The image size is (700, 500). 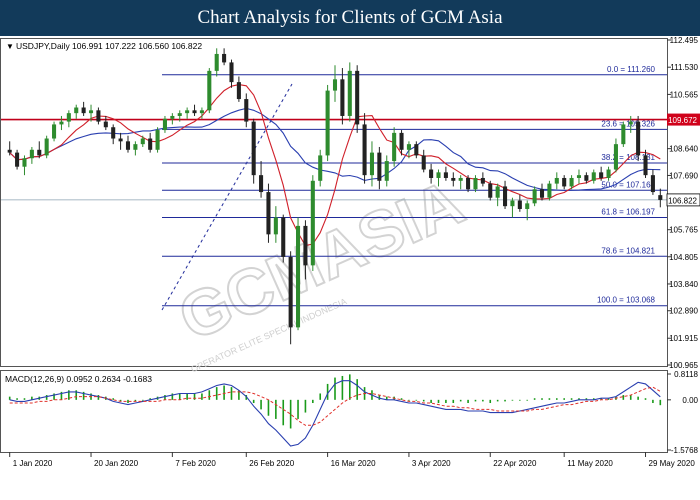 What do you see at coordinates (683, 149) in the screenshot?
I see `price-tick-label: 108.640` at bounding box center [683, 149].